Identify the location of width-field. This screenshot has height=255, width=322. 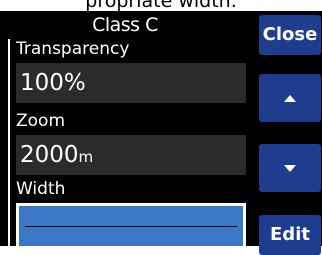
(131, 226).